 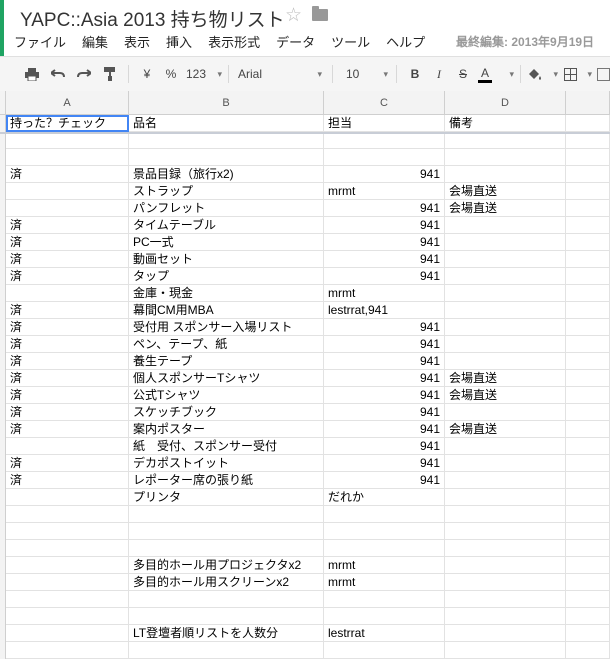 I want to click on print-icon, so click(x=32, y=74).